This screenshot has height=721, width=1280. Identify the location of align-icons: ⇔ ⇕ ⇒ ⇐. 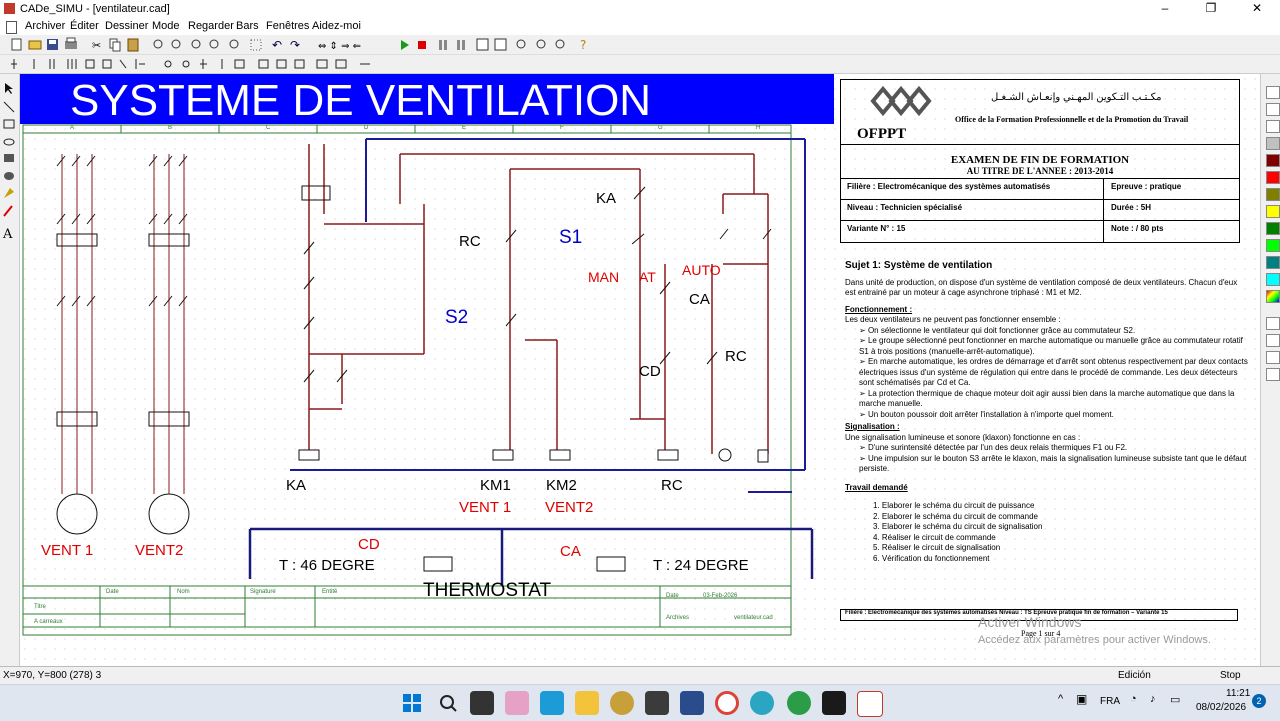
(339, 46).